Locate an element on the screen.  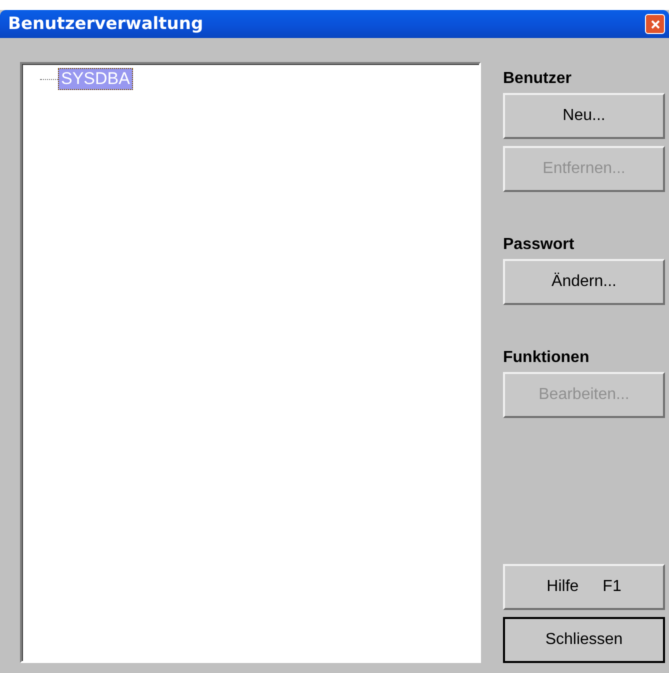
dialog-button: Hilfe F1 is located at coordinates (584, 587).